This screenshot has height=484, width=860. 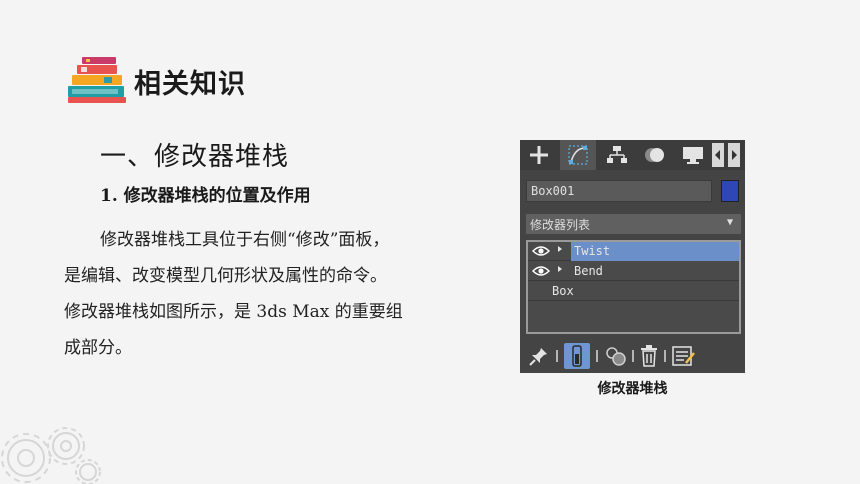 I want to click on tab-modify, so click(x=578, y=155).